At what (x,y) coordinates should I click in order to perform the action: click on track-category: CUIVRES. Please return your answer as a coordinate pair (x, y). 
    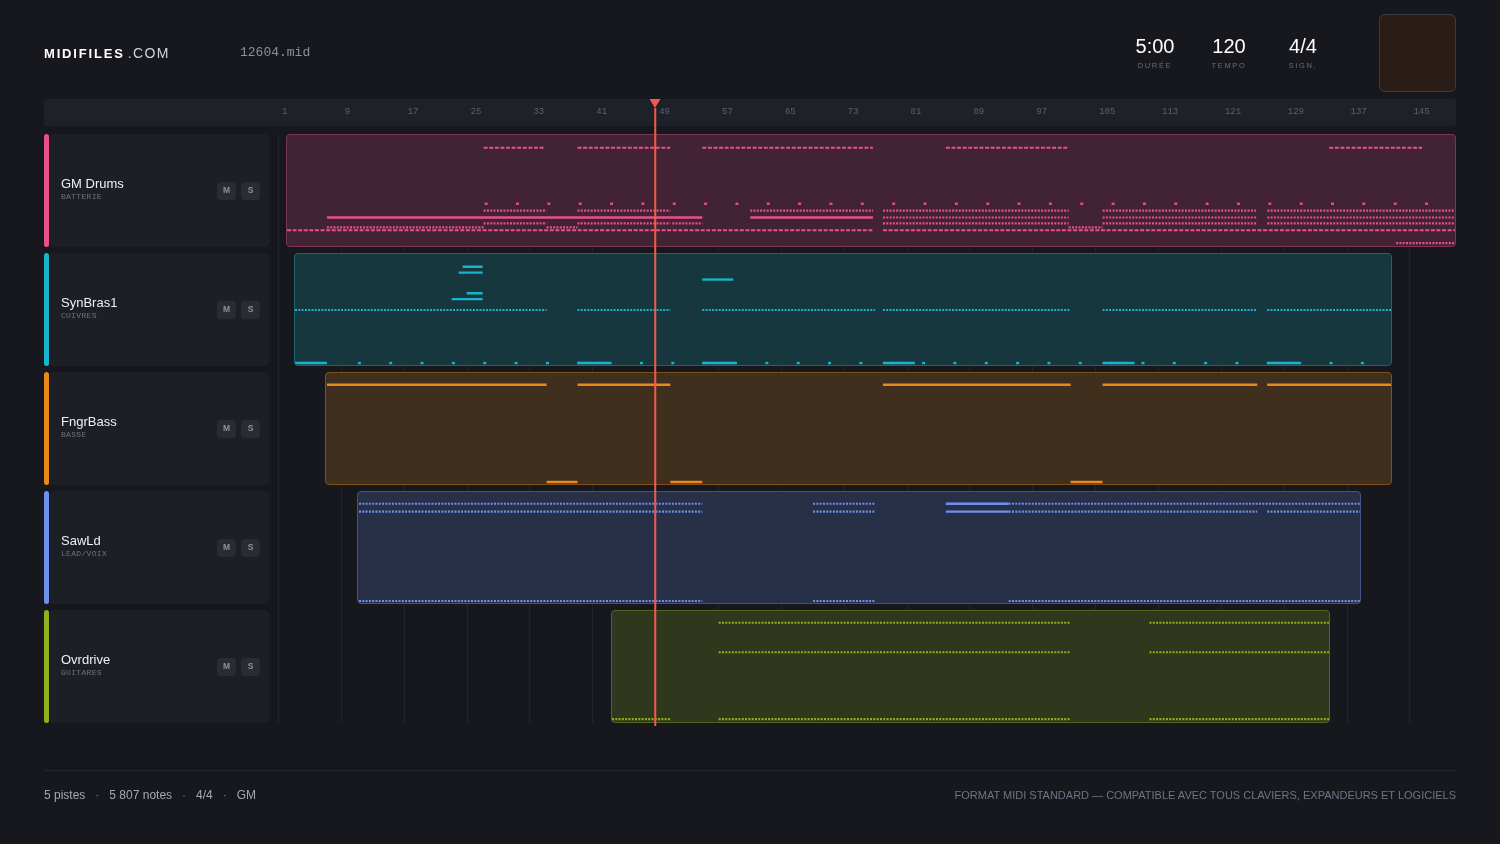
    Looking at the image, I should click on (79, 316).